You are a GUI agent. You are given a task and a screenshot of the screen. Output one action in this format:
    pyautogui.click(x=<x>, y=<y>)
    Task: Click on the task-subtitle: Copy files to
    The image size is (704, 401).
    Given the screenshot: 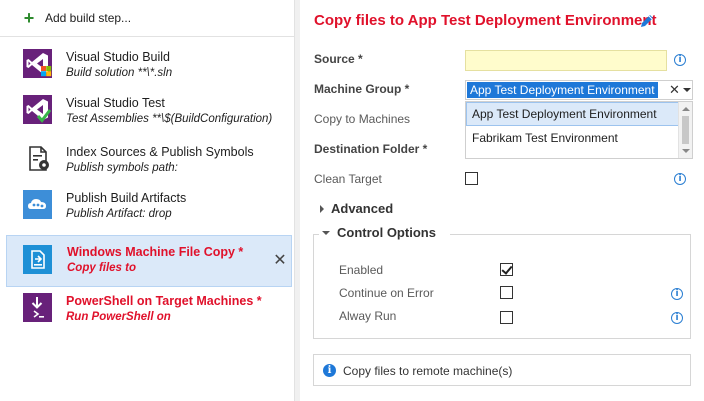 What is the action you would take?
    pyautogui.click(x=102, y=268)
    